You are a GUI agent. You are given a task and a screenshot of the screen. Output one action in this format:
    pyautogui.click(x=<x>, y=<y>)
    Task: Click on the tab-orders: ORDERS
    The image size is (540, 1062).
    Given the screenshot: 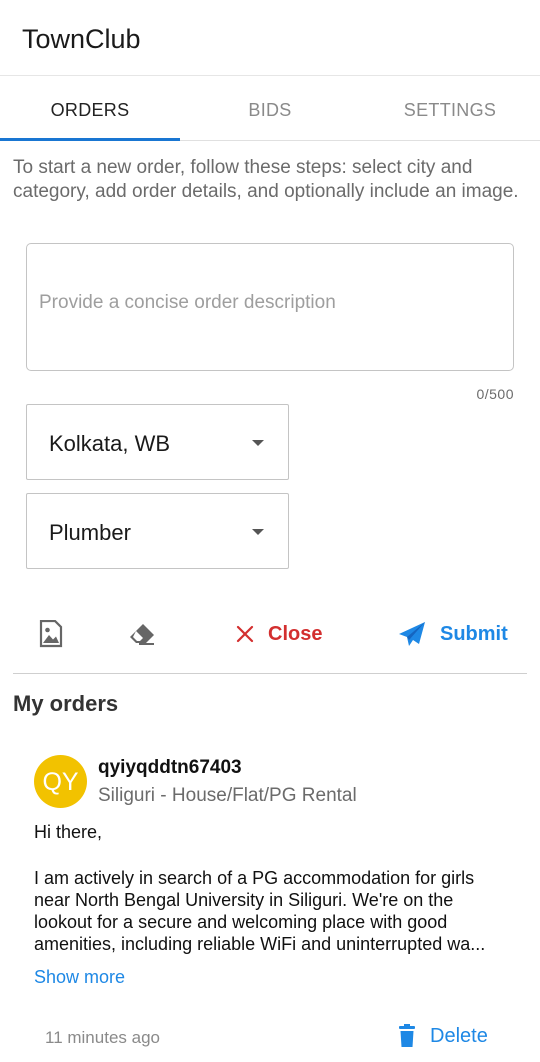 What is the action you would take?
    pyautogui.click(x=90, y=109)
    